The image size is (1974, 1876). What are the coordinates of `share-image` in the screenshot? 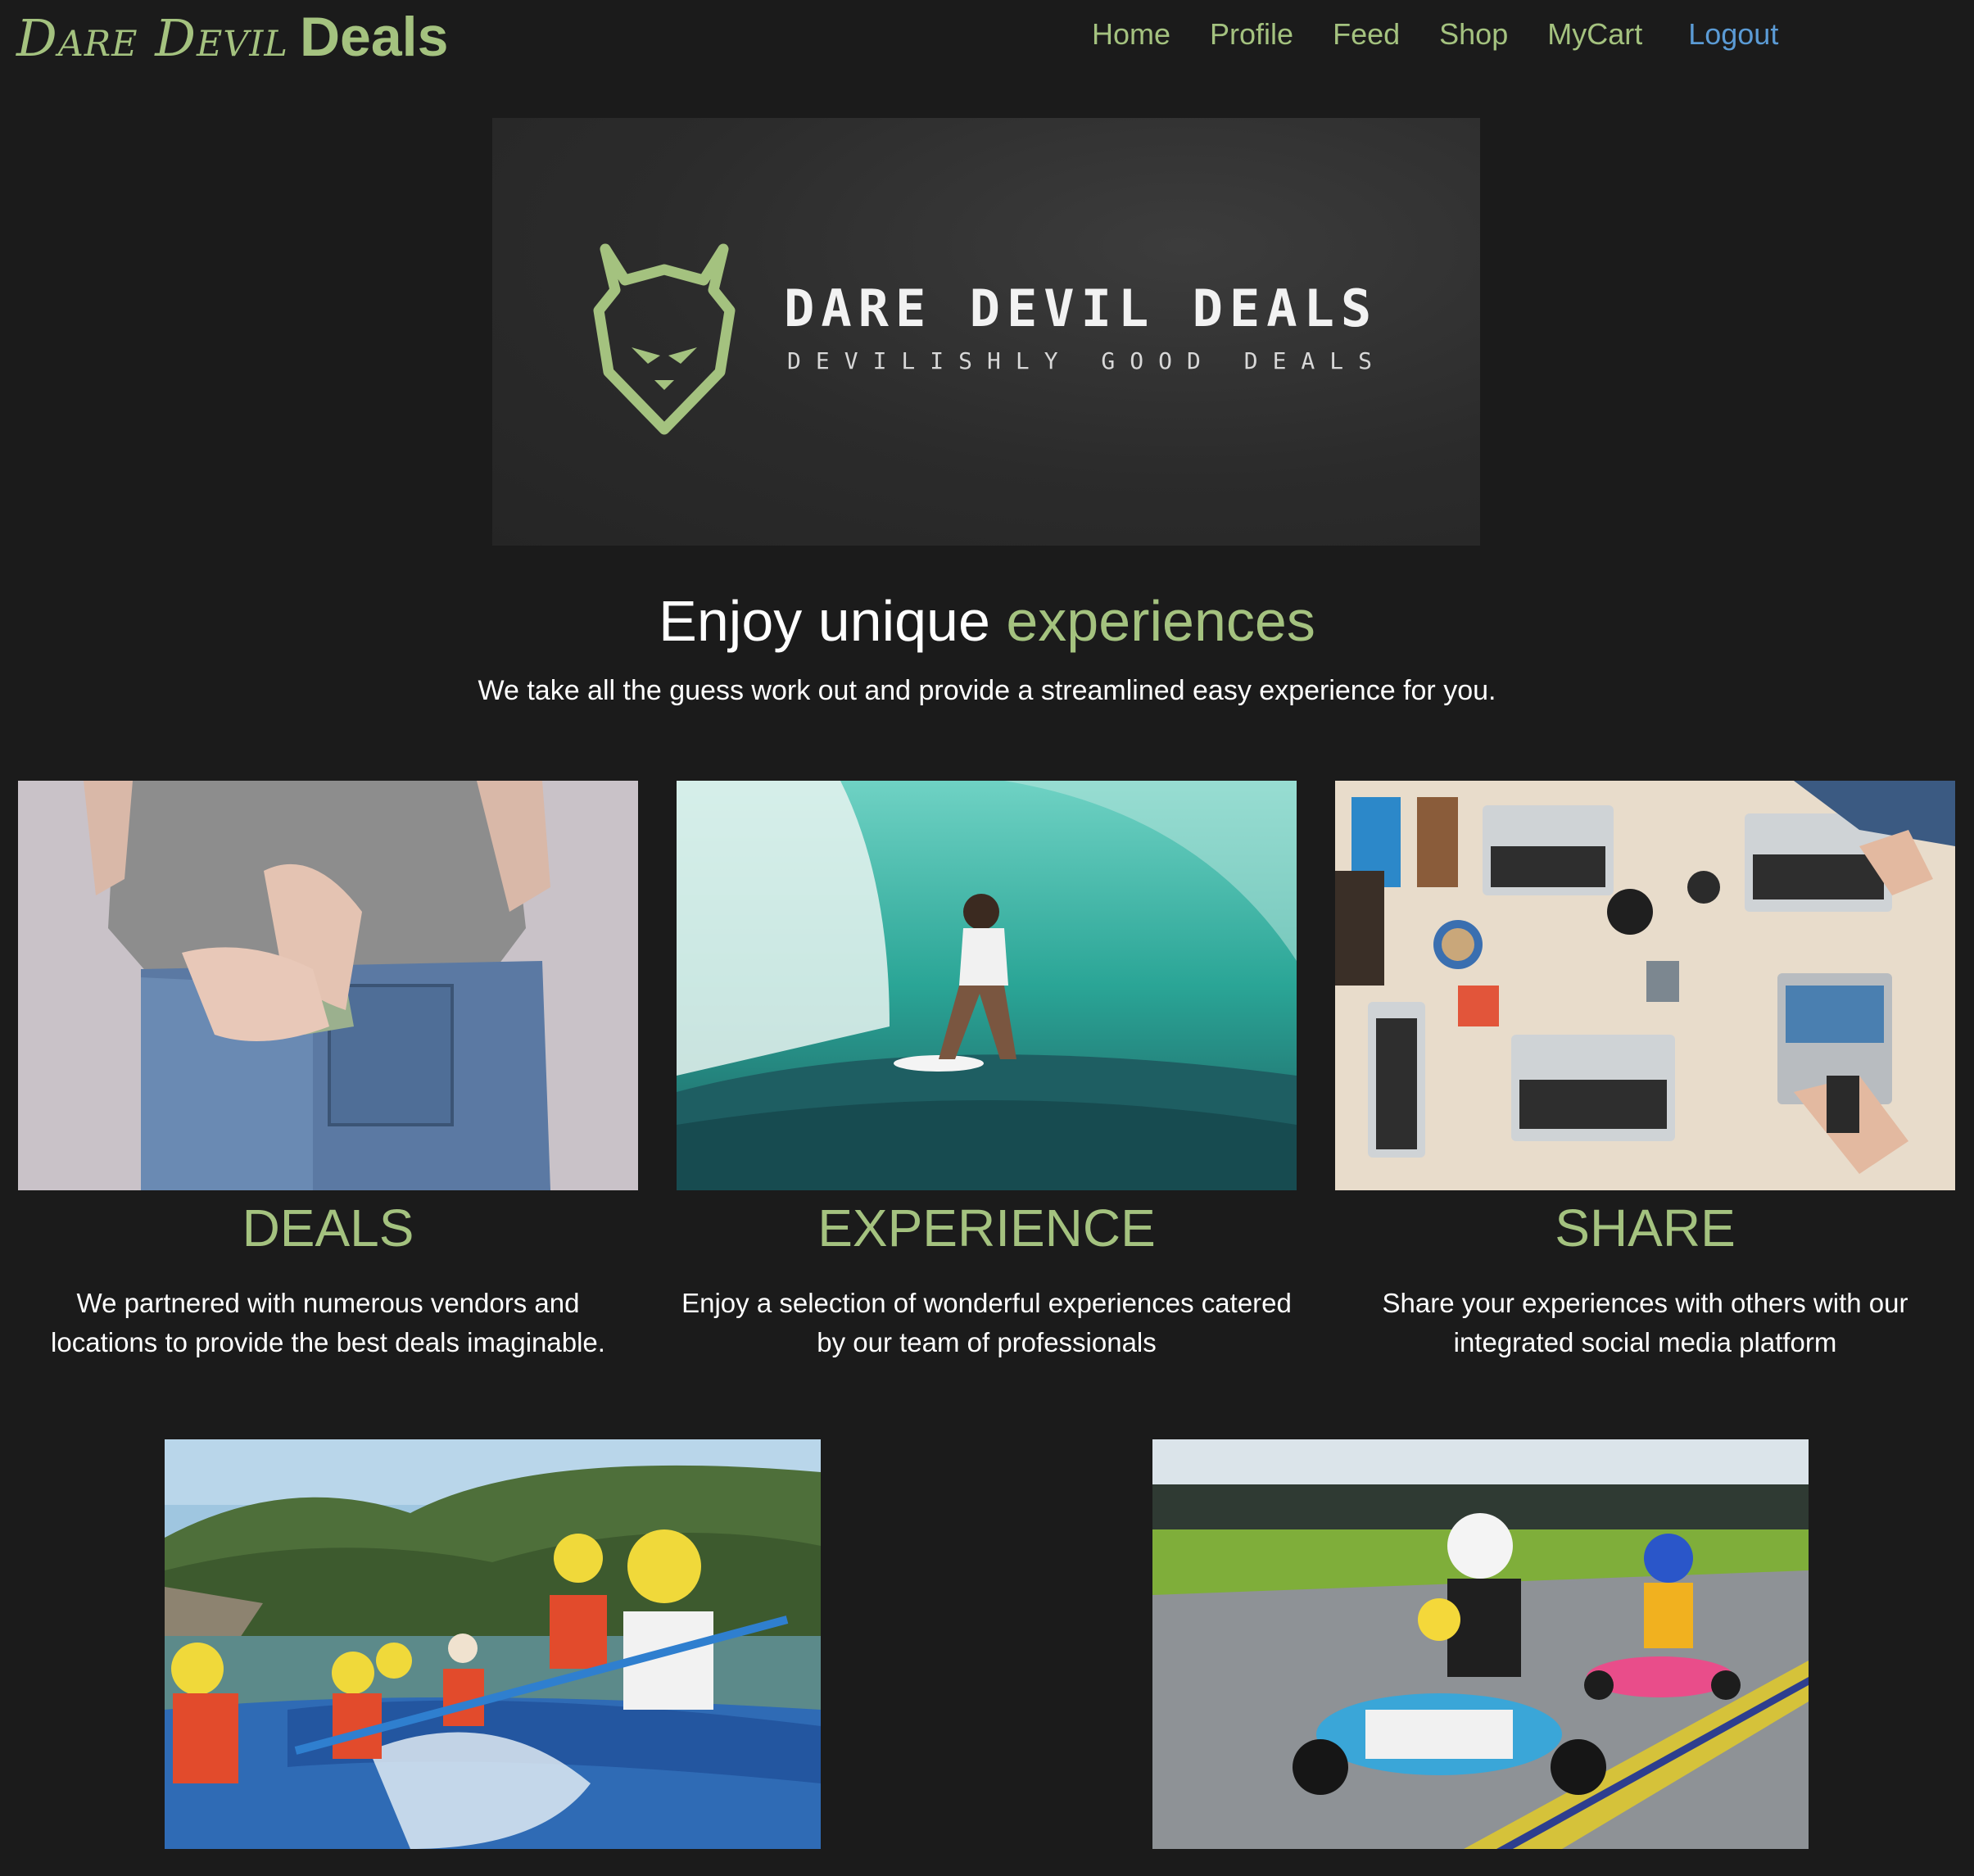 It's located at (1645, 985).